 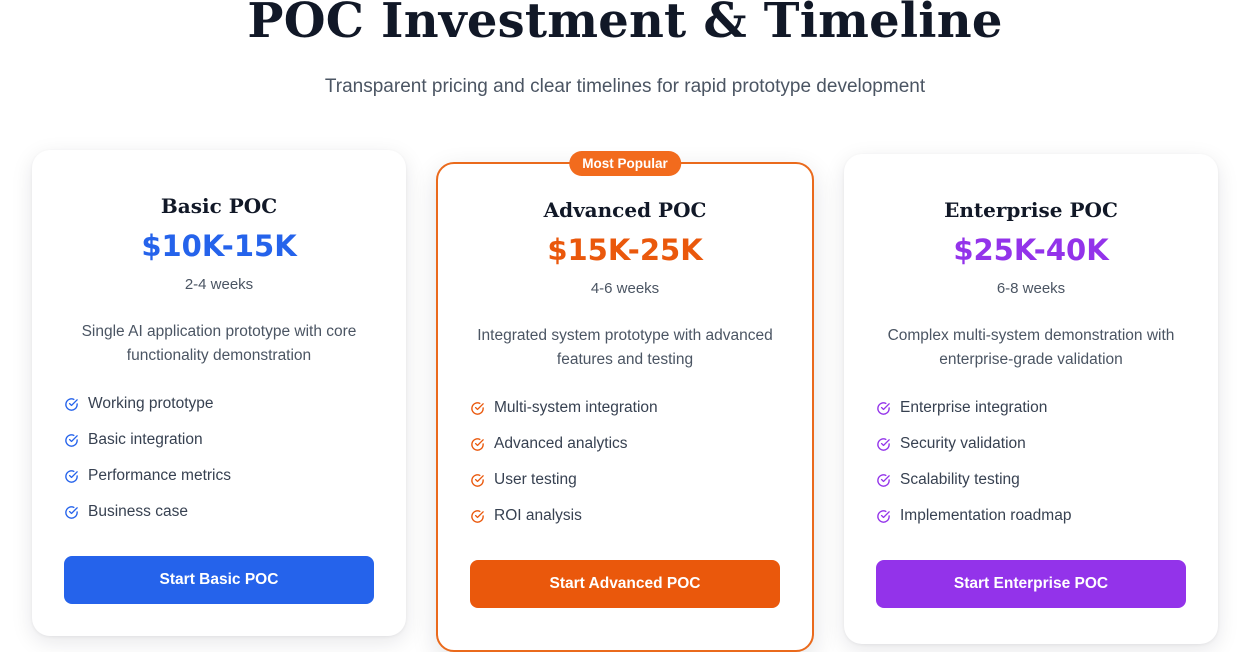 I want to click on feature-label: User testing, so click(x=535, y=479).